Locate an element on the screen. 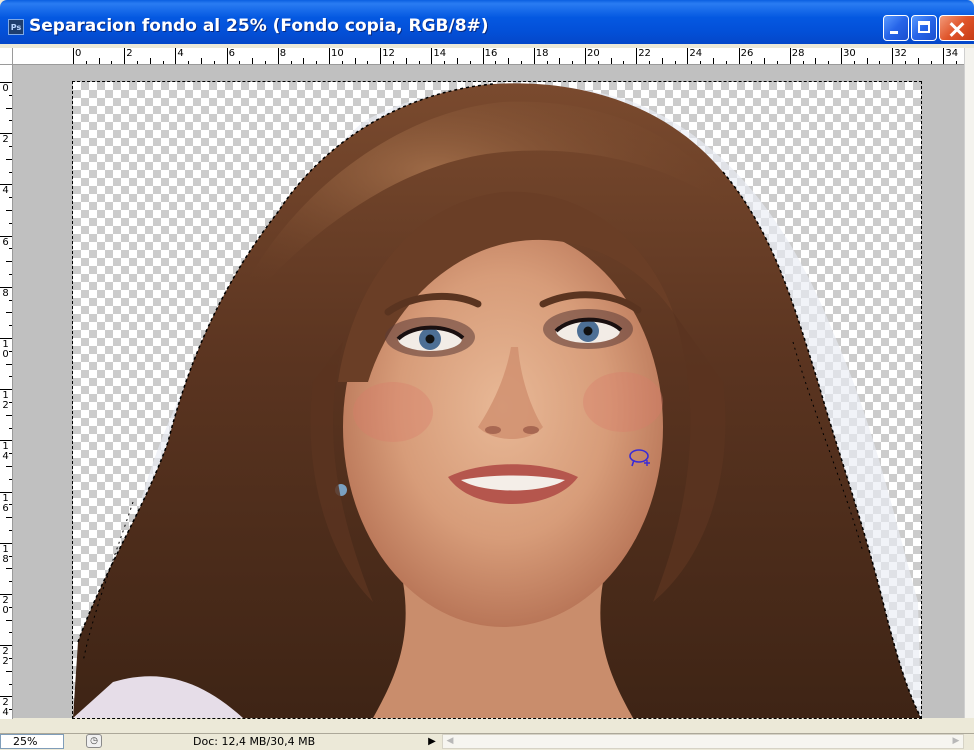 Image resolution: width=974 pixels, height=750 pixels. status-info-icon: ◷ is located at coordinates (94, 741).